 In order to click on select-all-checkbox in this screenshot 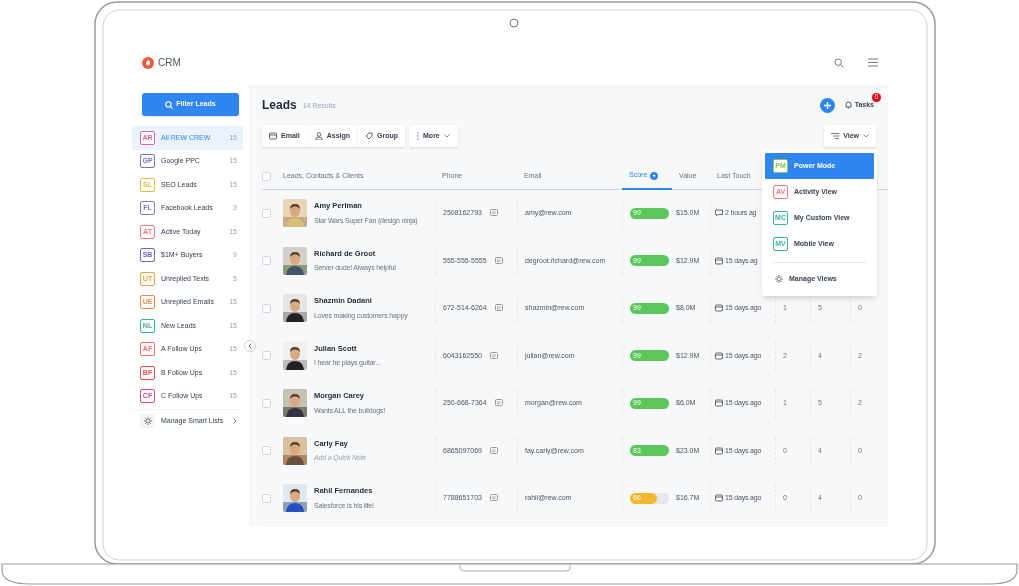, I will do `click(266, 176)`.